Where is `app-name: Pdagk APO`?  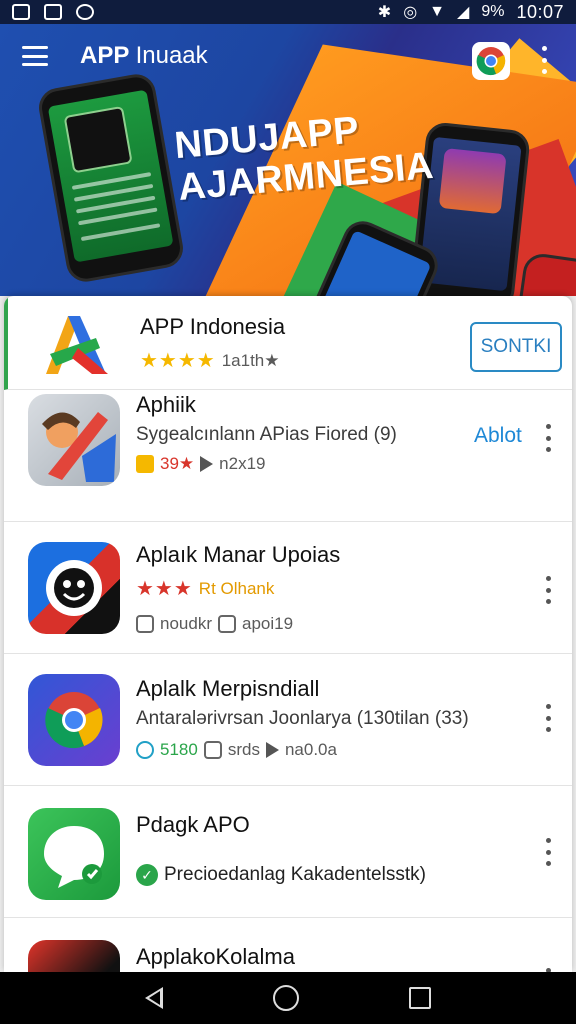 app-name: Pdagk APO is located at coordinates (193, 824).